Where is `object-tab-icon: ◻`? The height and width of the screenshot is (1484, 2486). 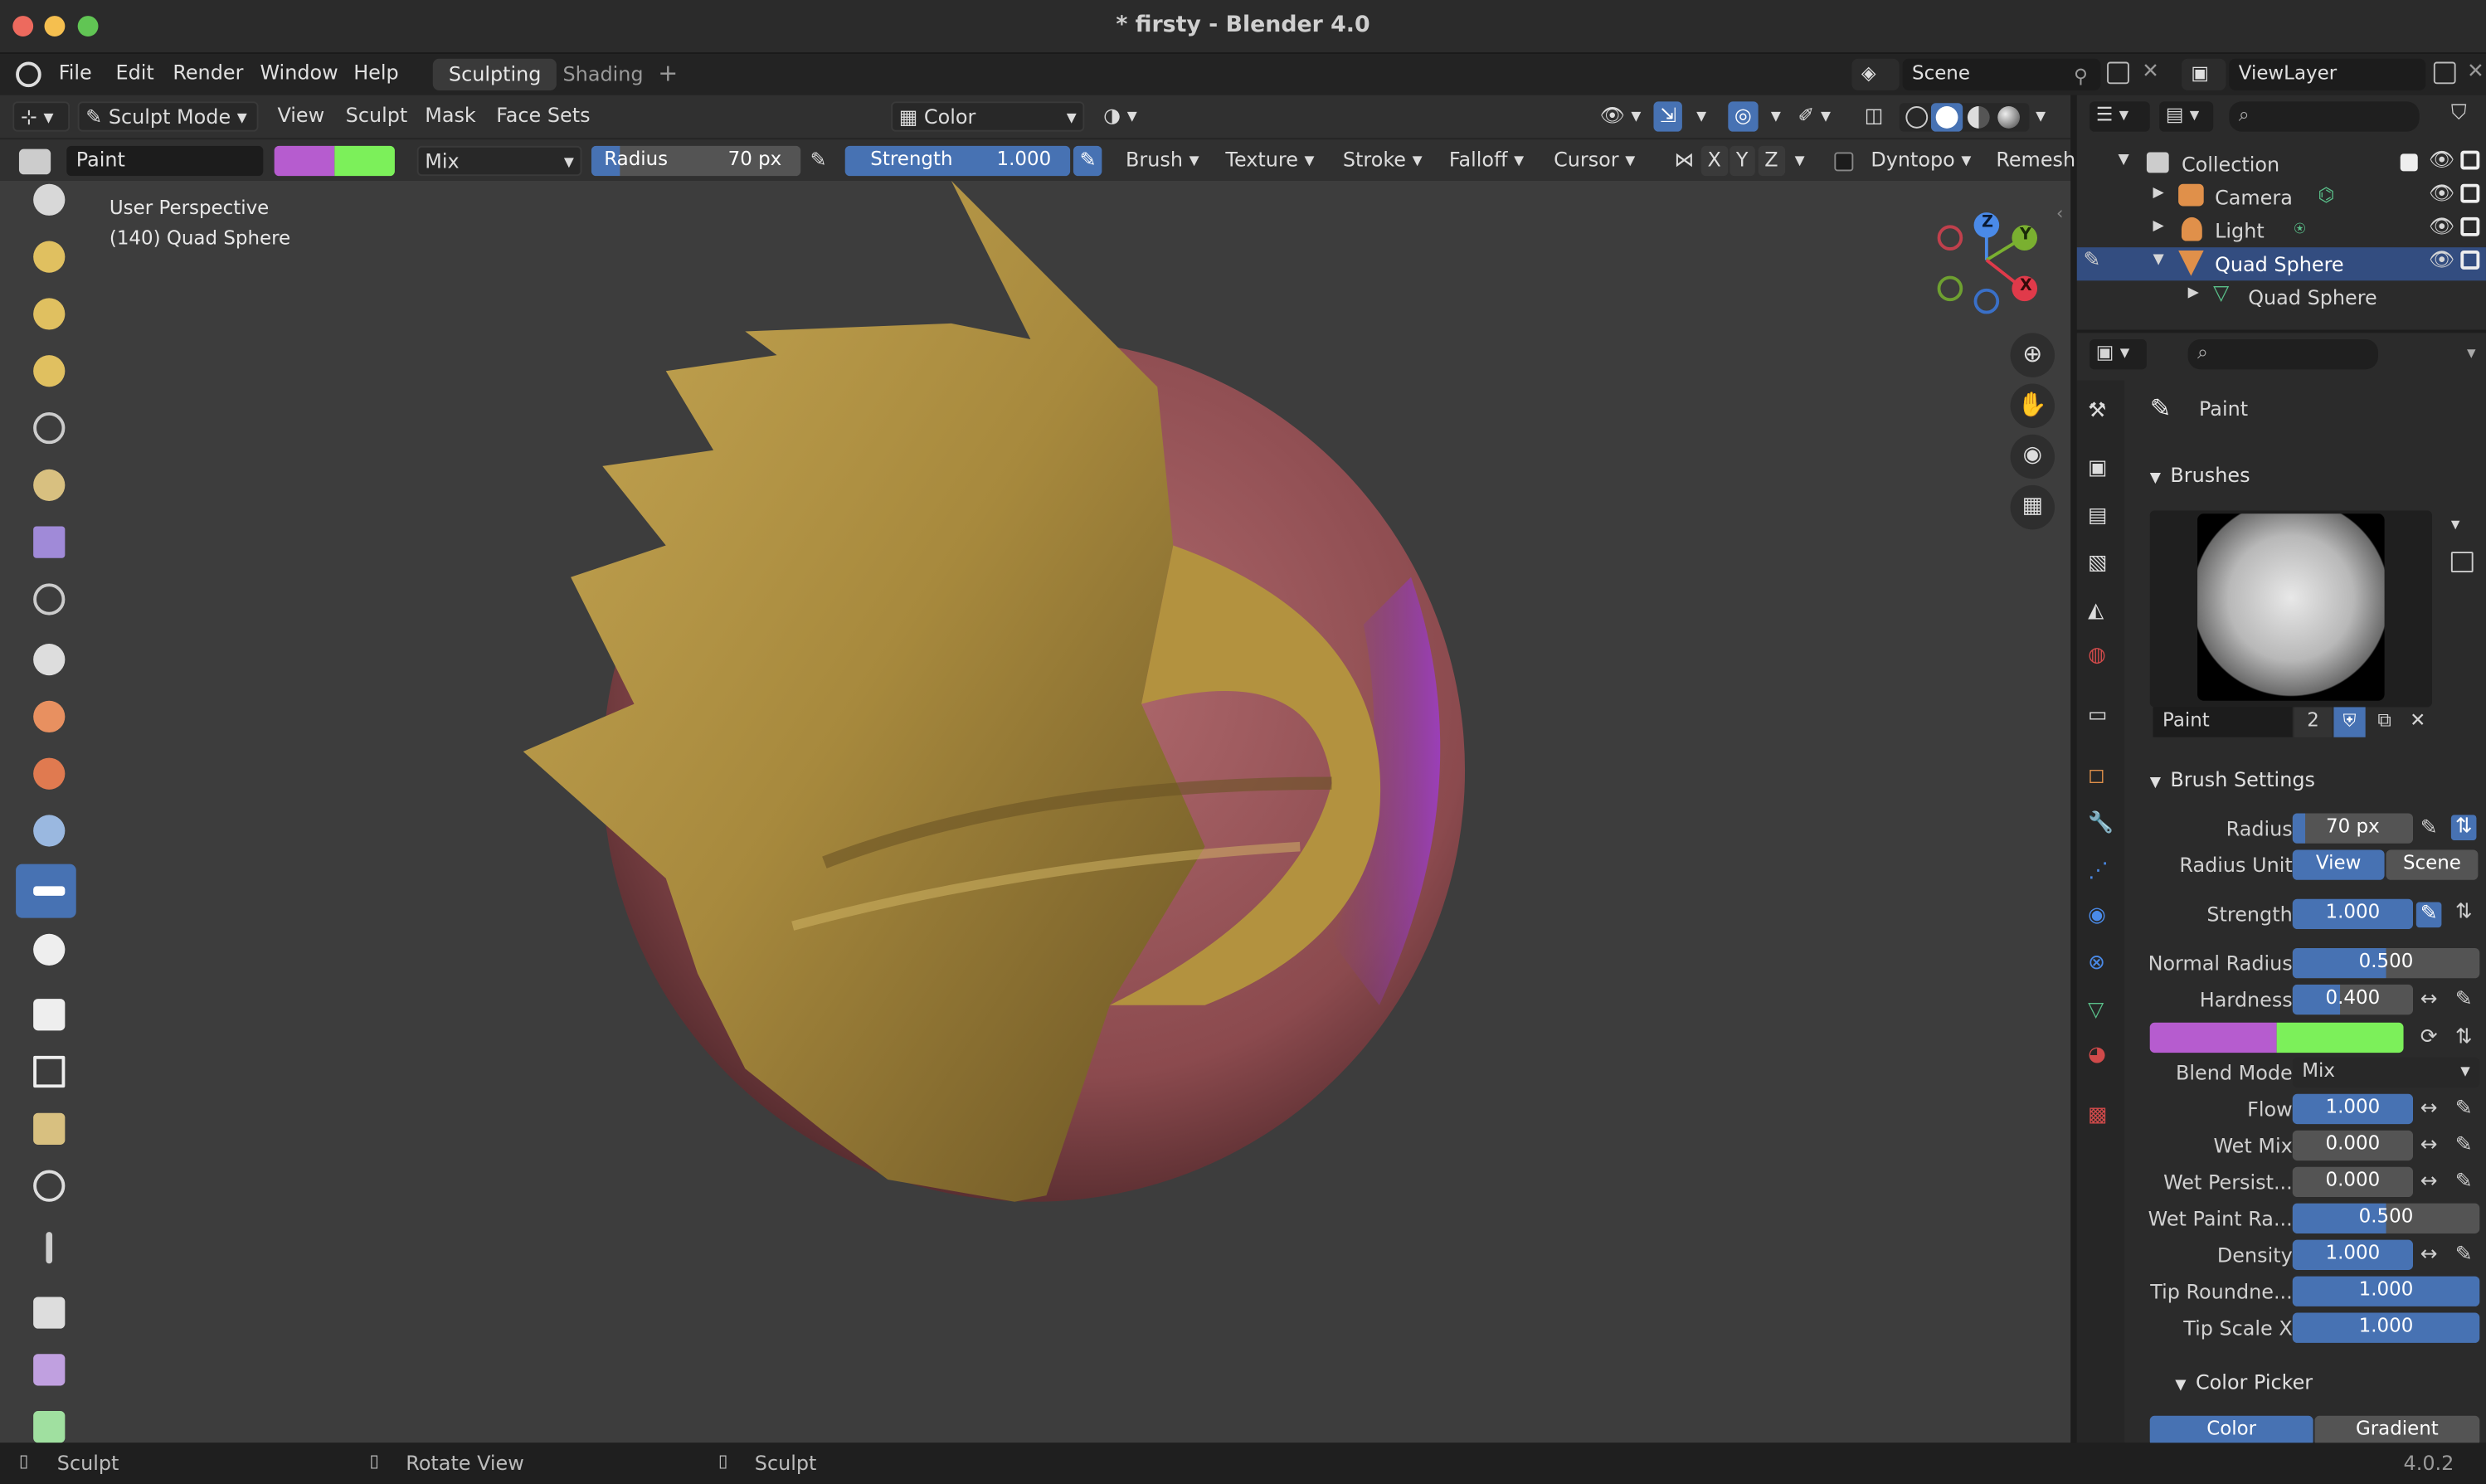 object-tab-icon: ◻ is located at coordinates (2102, 778).